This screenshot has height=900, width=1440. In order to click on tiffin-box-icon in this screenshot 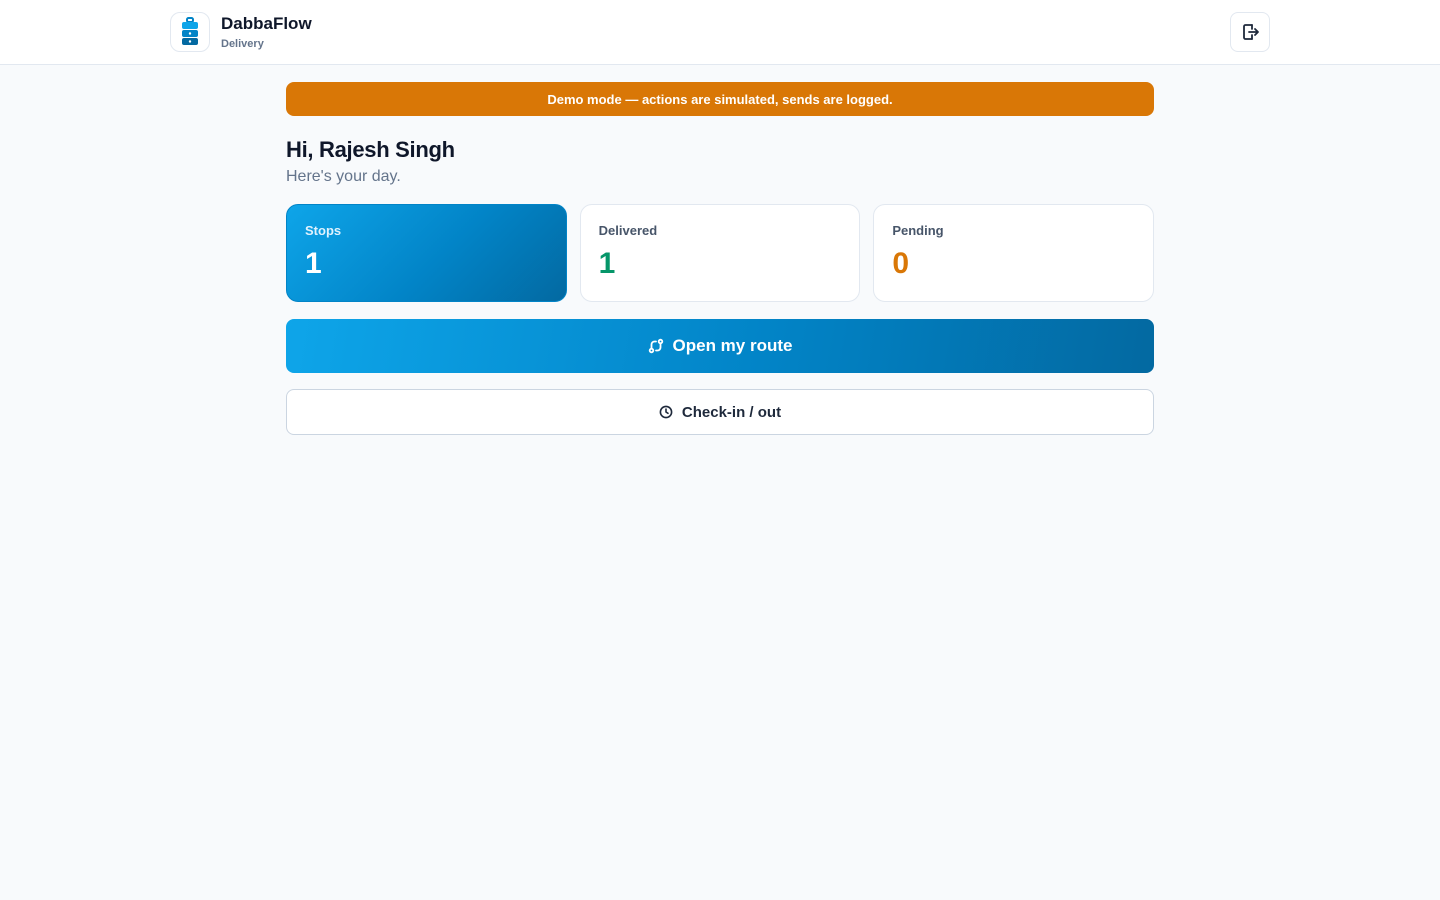, I will do `click(190, 32)`.